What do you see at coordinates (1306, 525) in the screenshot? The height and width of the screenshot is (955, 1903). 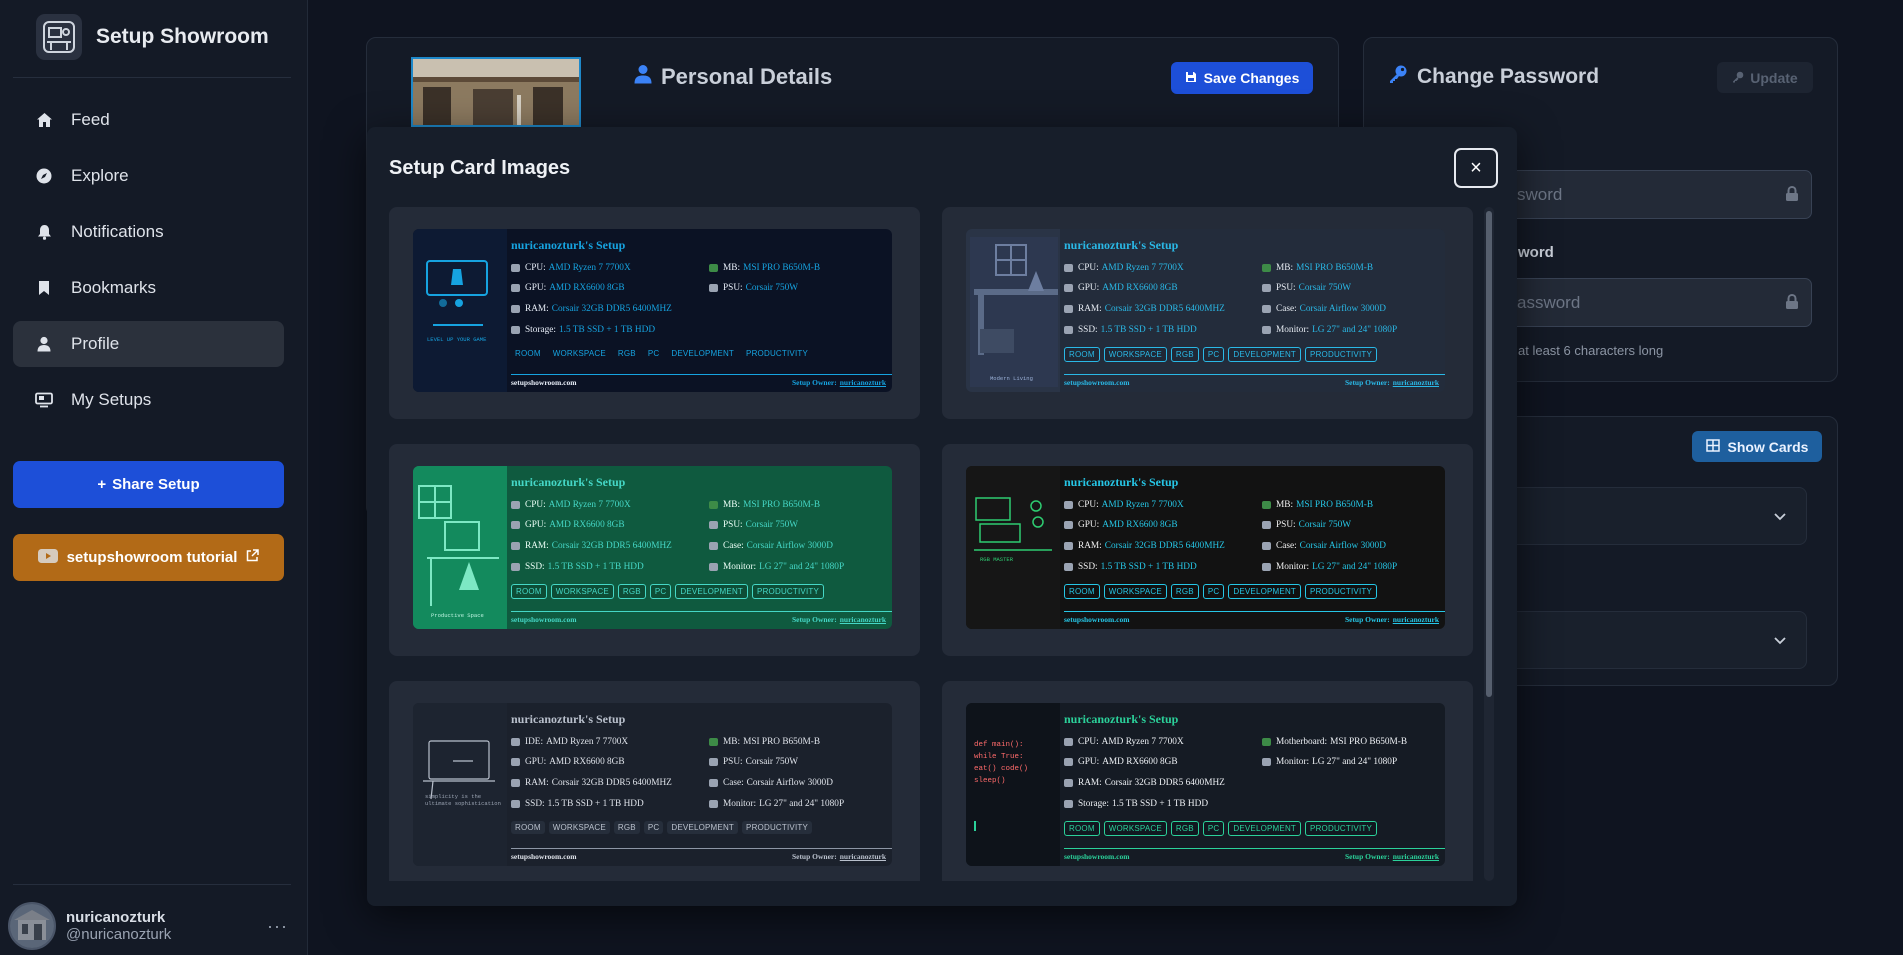 I see `spec-item: PSU: Corsair 750W` at bounding box center [1306, 525].